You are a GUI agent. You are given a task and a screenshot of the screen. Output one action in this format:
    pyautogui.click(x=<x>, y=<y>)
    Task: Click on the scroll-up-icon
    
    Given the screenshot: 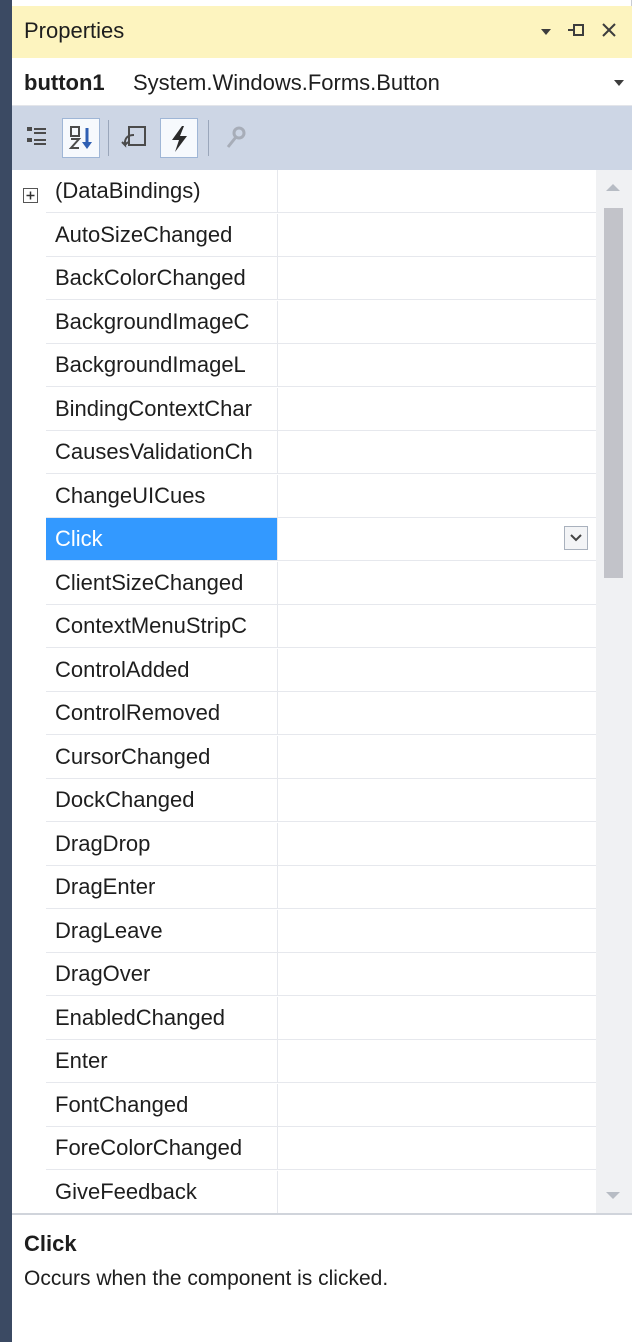 What is the action you would take?
    pyautogui.click(x=613, y=187)
    